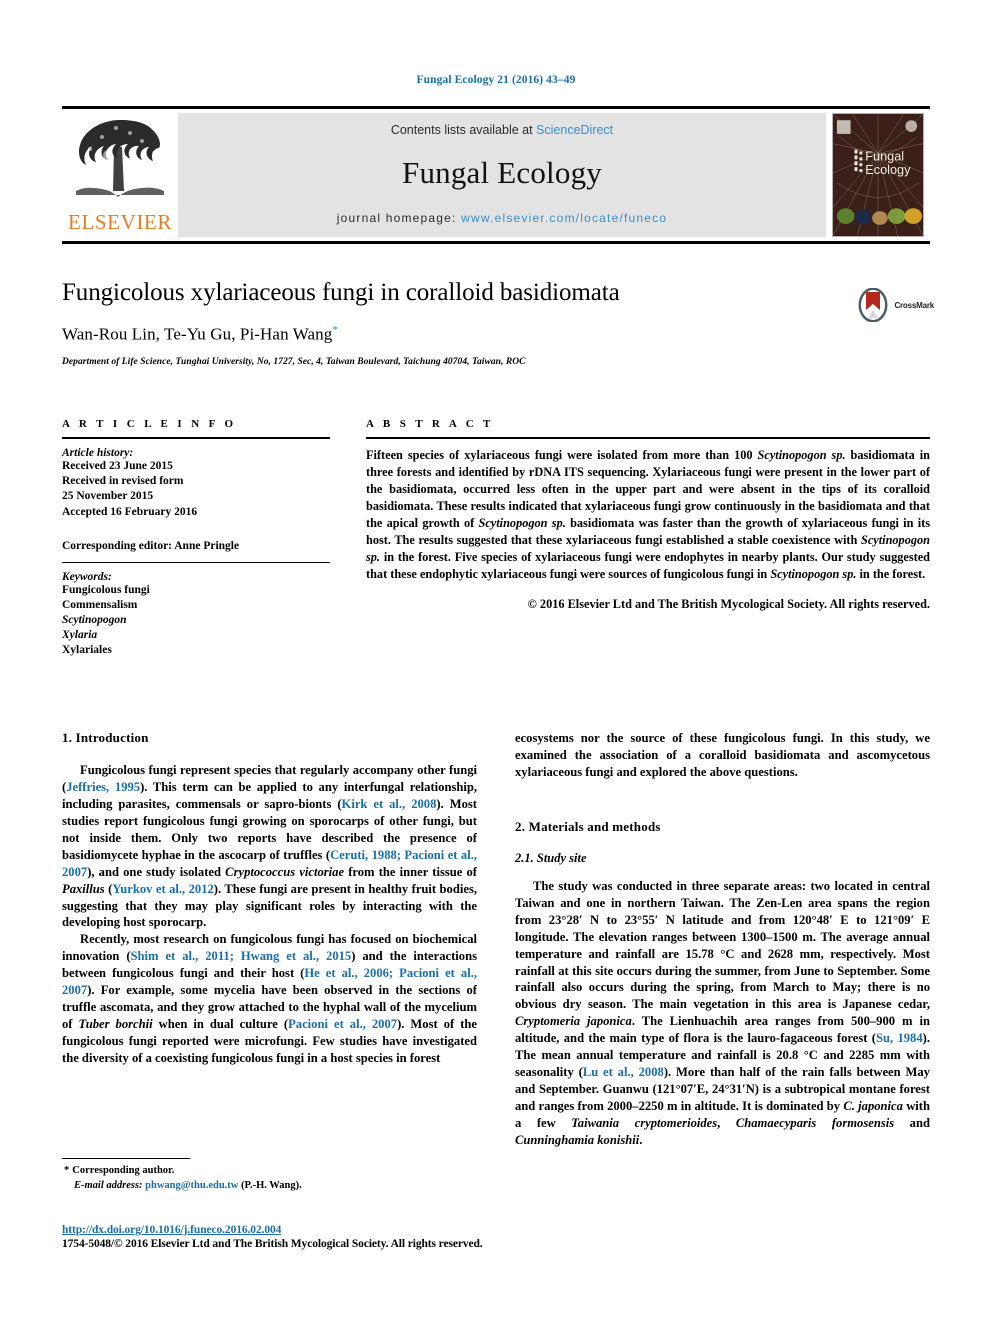 This screenshot has height=1323, width=992. What do you see at coordinates (197, 334) in the screenshot?
I see `author-names: Wan-Rou Lin, Te-Yu Gu, Pi-Han Wang` at bounding box center [197, 334].